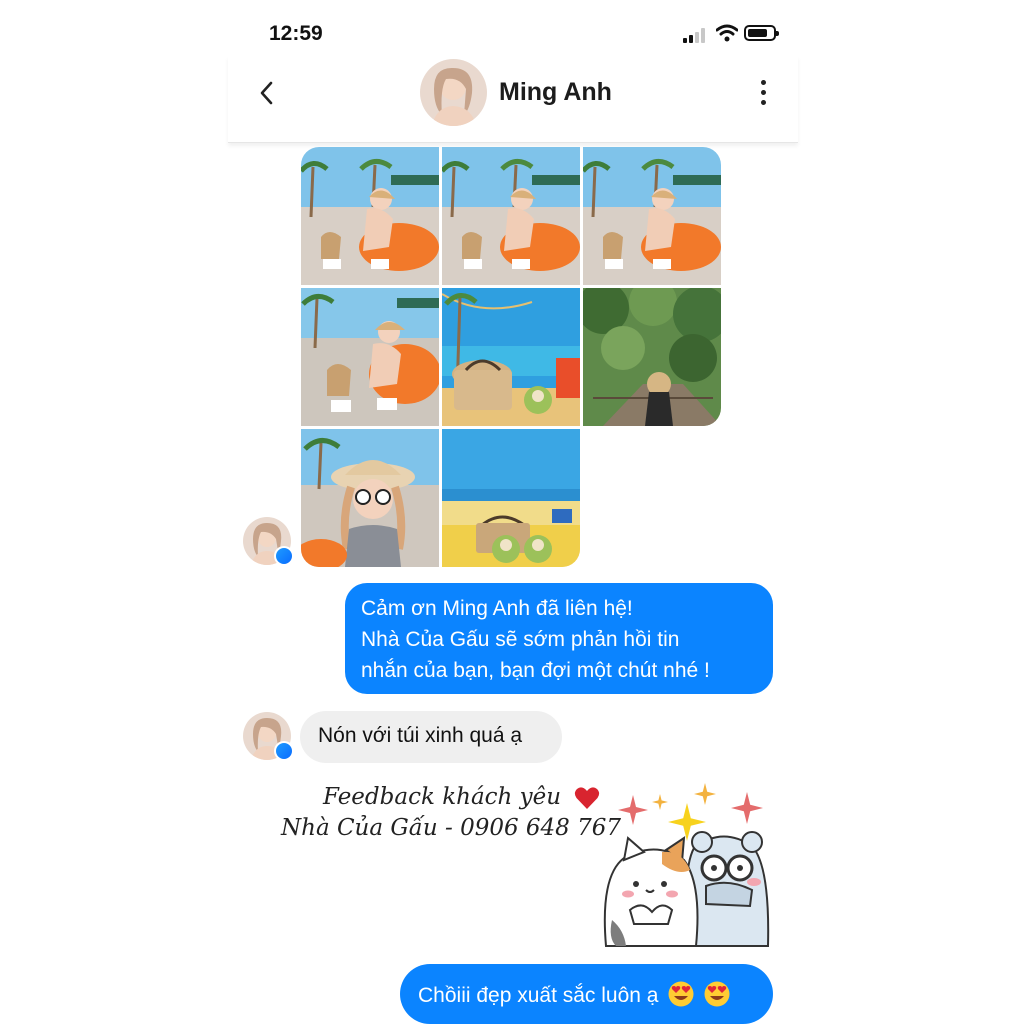 Image resolution: width=1024 pixels, height=1024 pixels. I want to click on status-time: 12:59, so click(296, 33).